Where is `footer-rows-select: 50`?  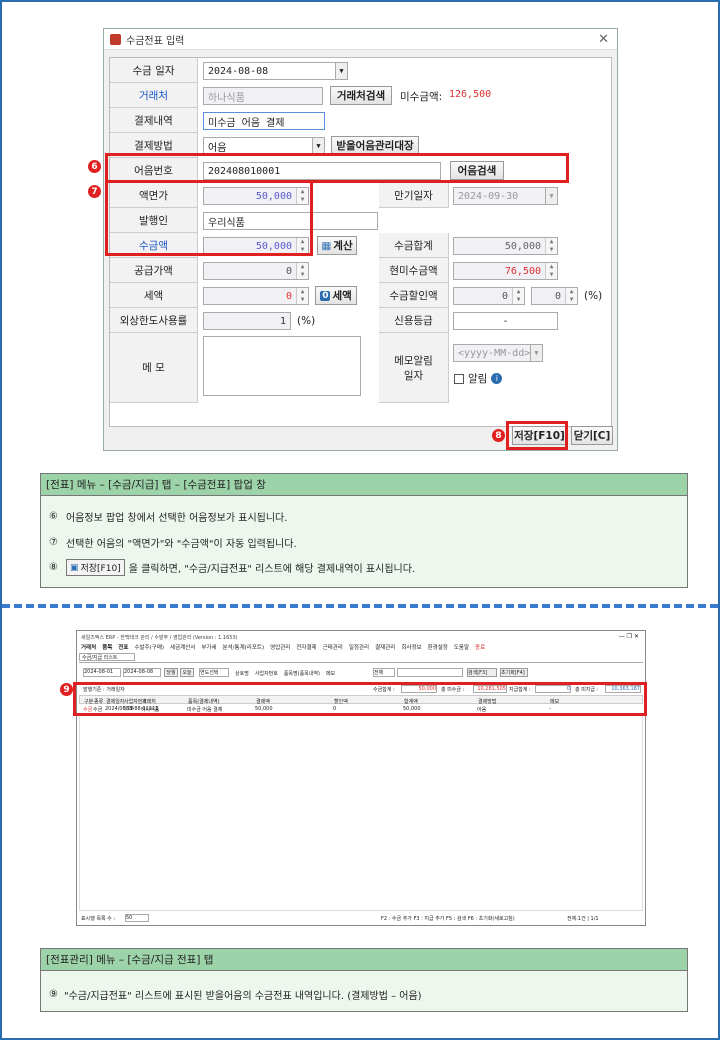
footer-rows-select: 50 is located at coordinates (137, 918).